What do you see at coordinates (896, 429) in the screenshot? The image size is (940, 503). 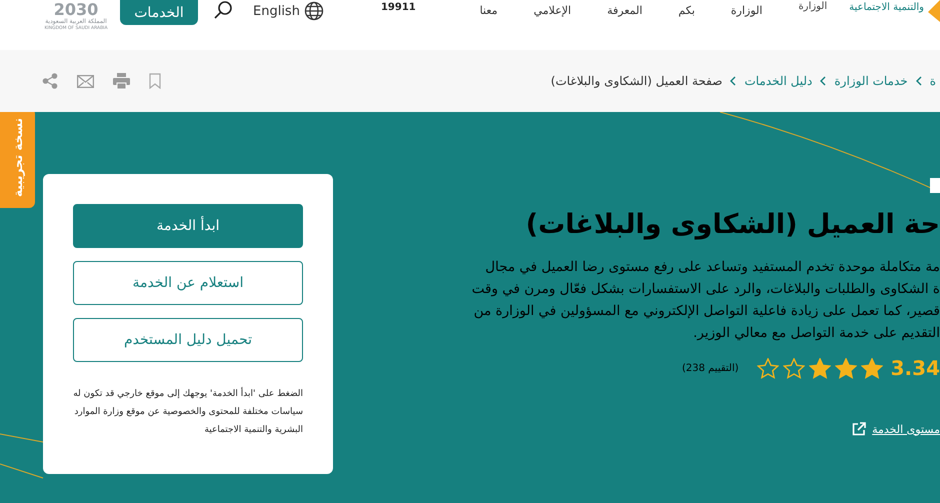 I see `service-level-link: مستوى الخدمة` at bounding box center [896, 429].